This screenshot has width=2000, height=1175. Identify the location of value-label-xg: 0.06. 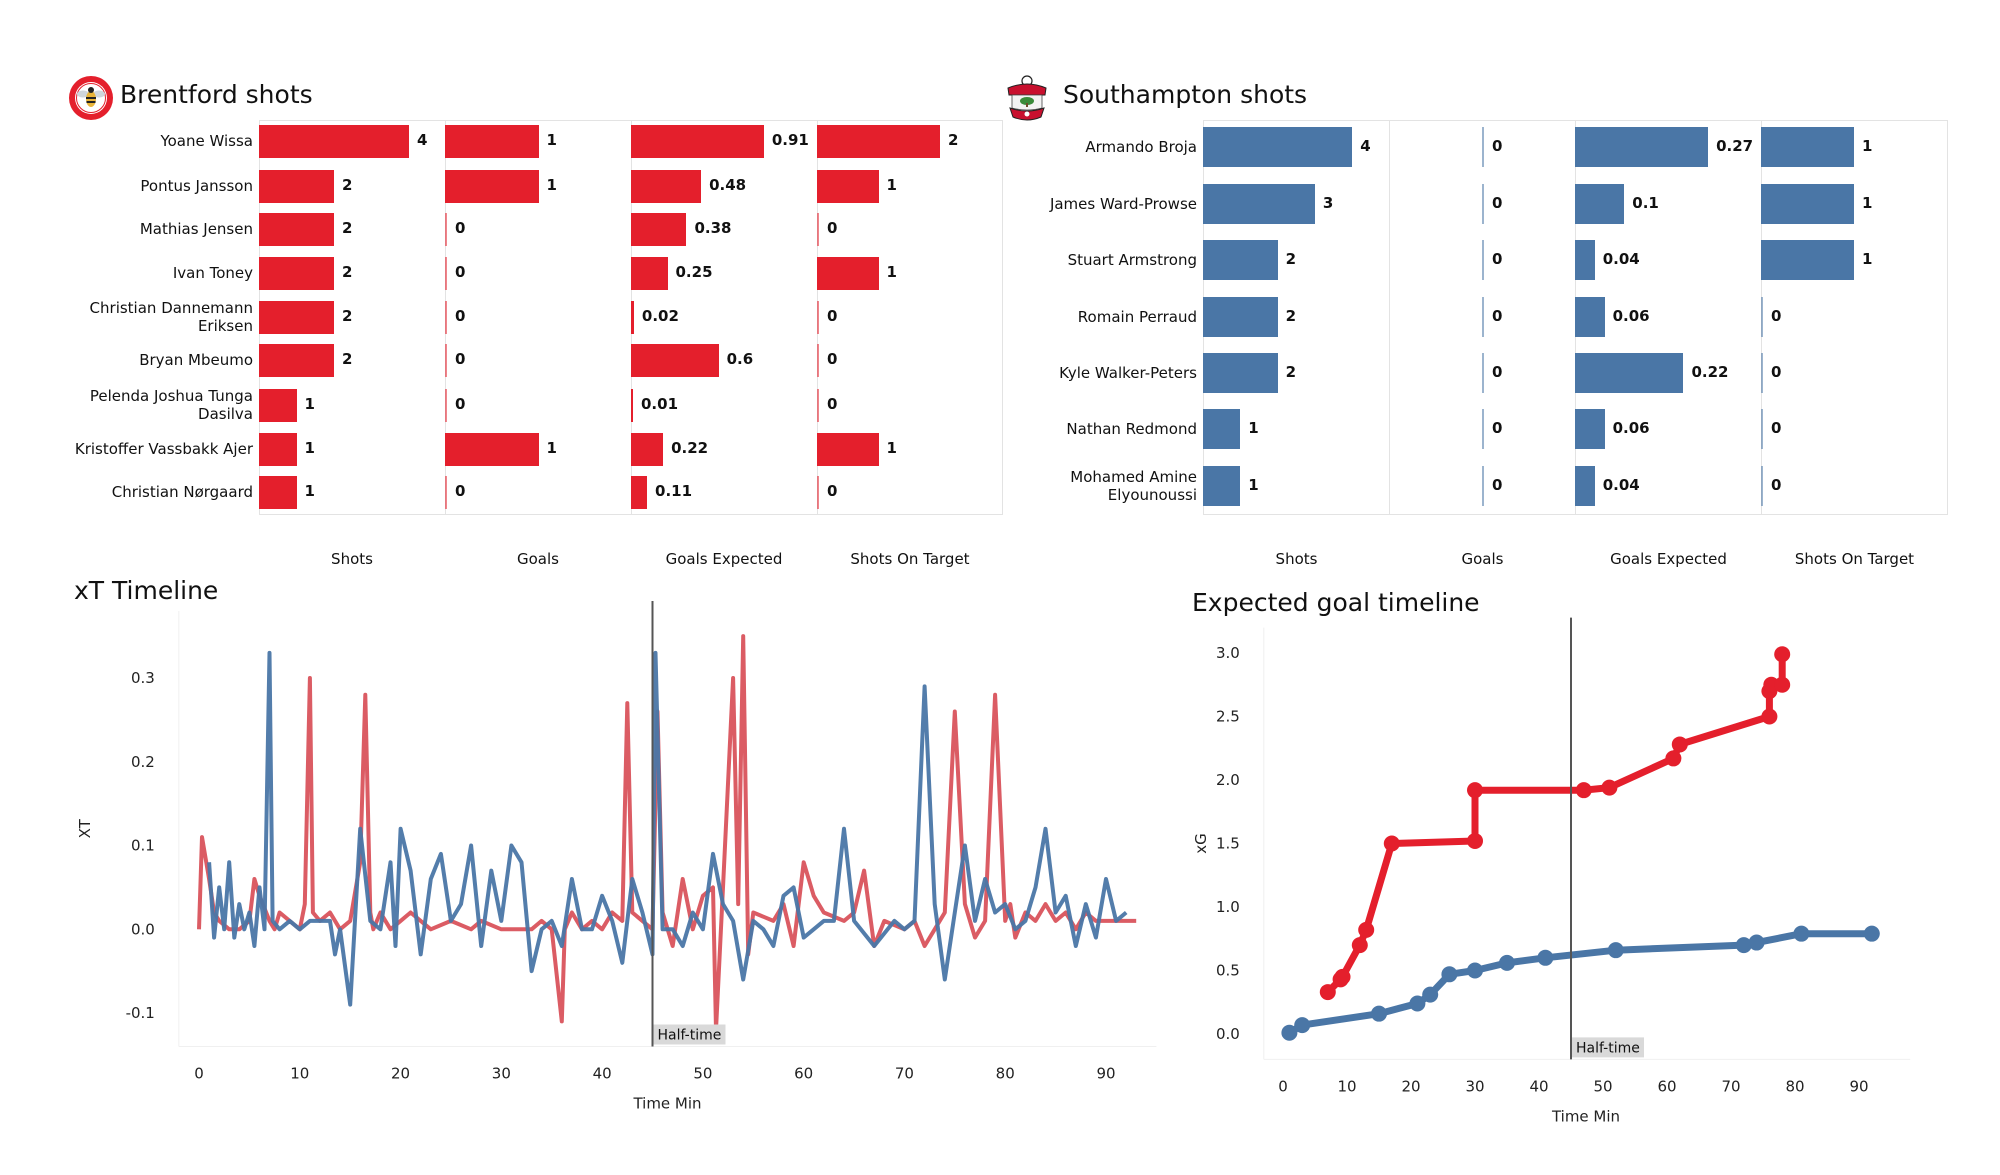
(1631, 428).